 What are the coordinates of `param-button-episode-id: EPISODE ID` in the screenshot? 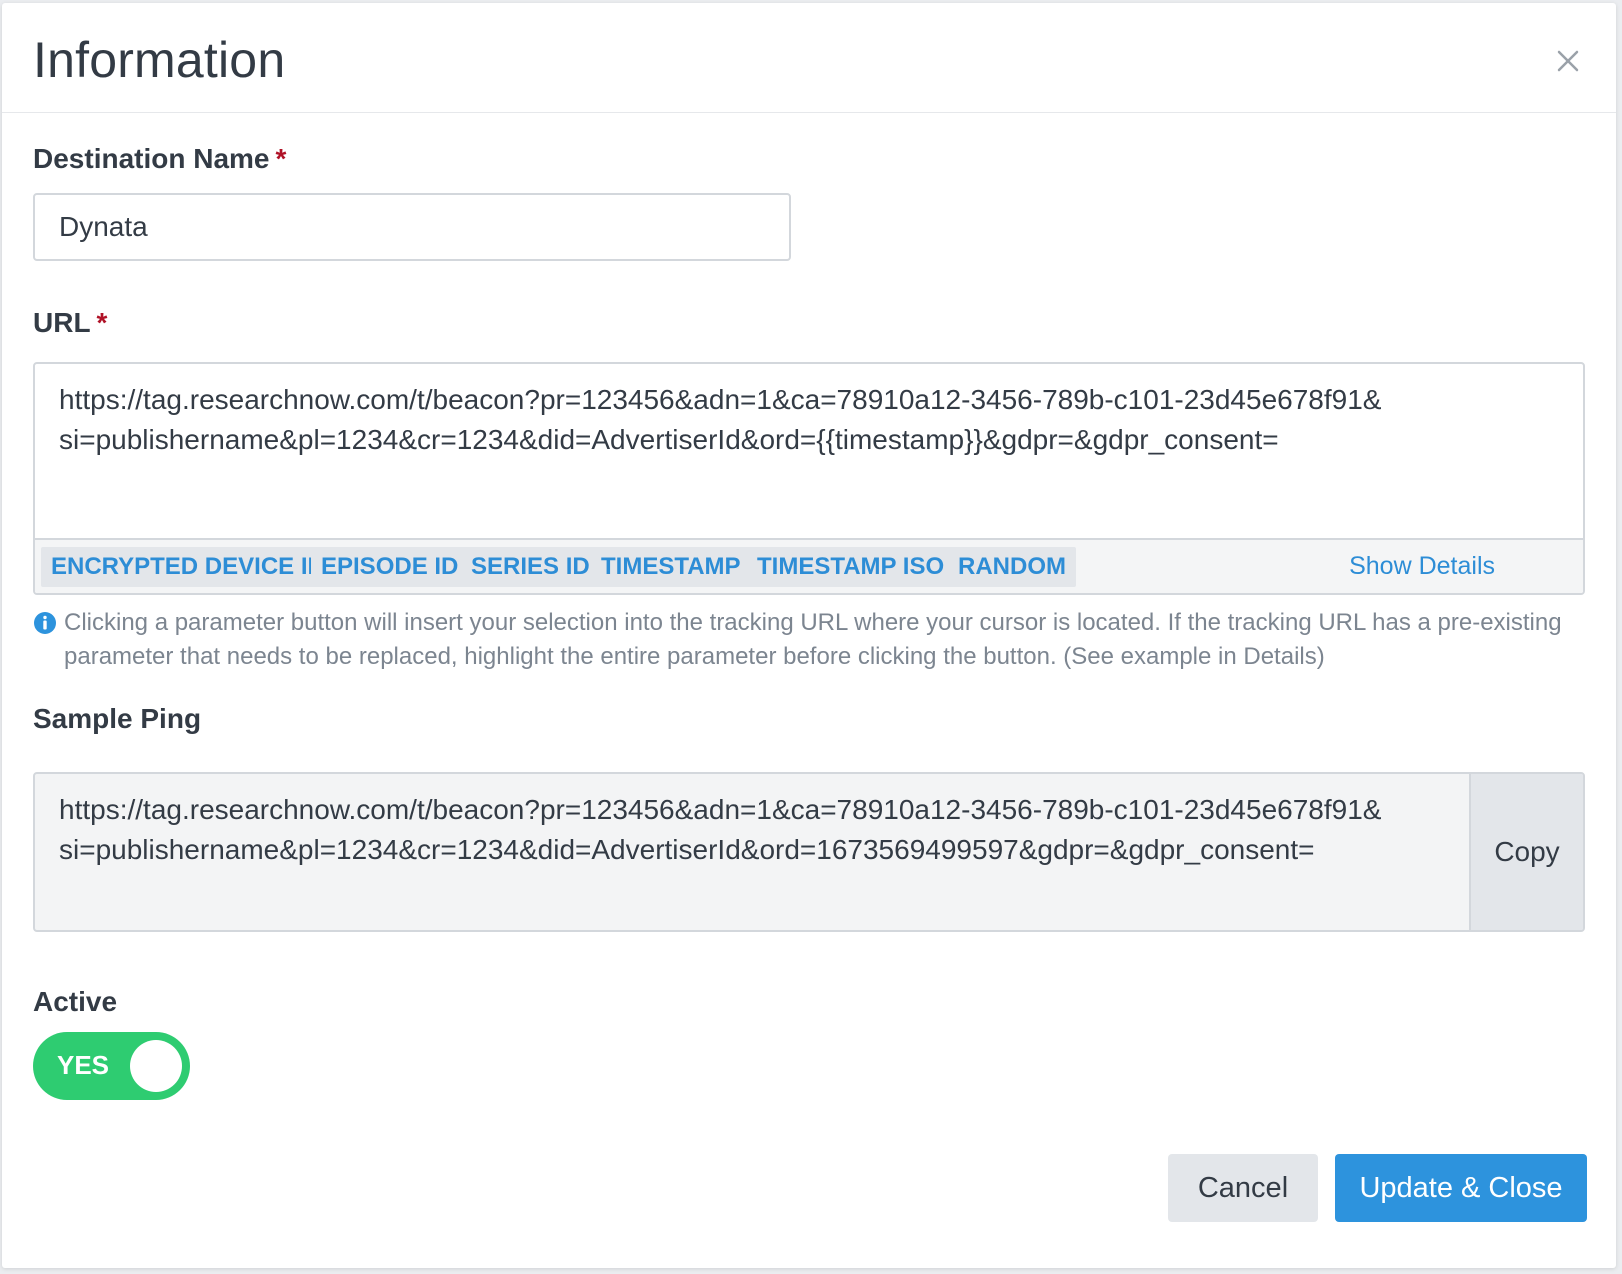 It's located at (390, 567).